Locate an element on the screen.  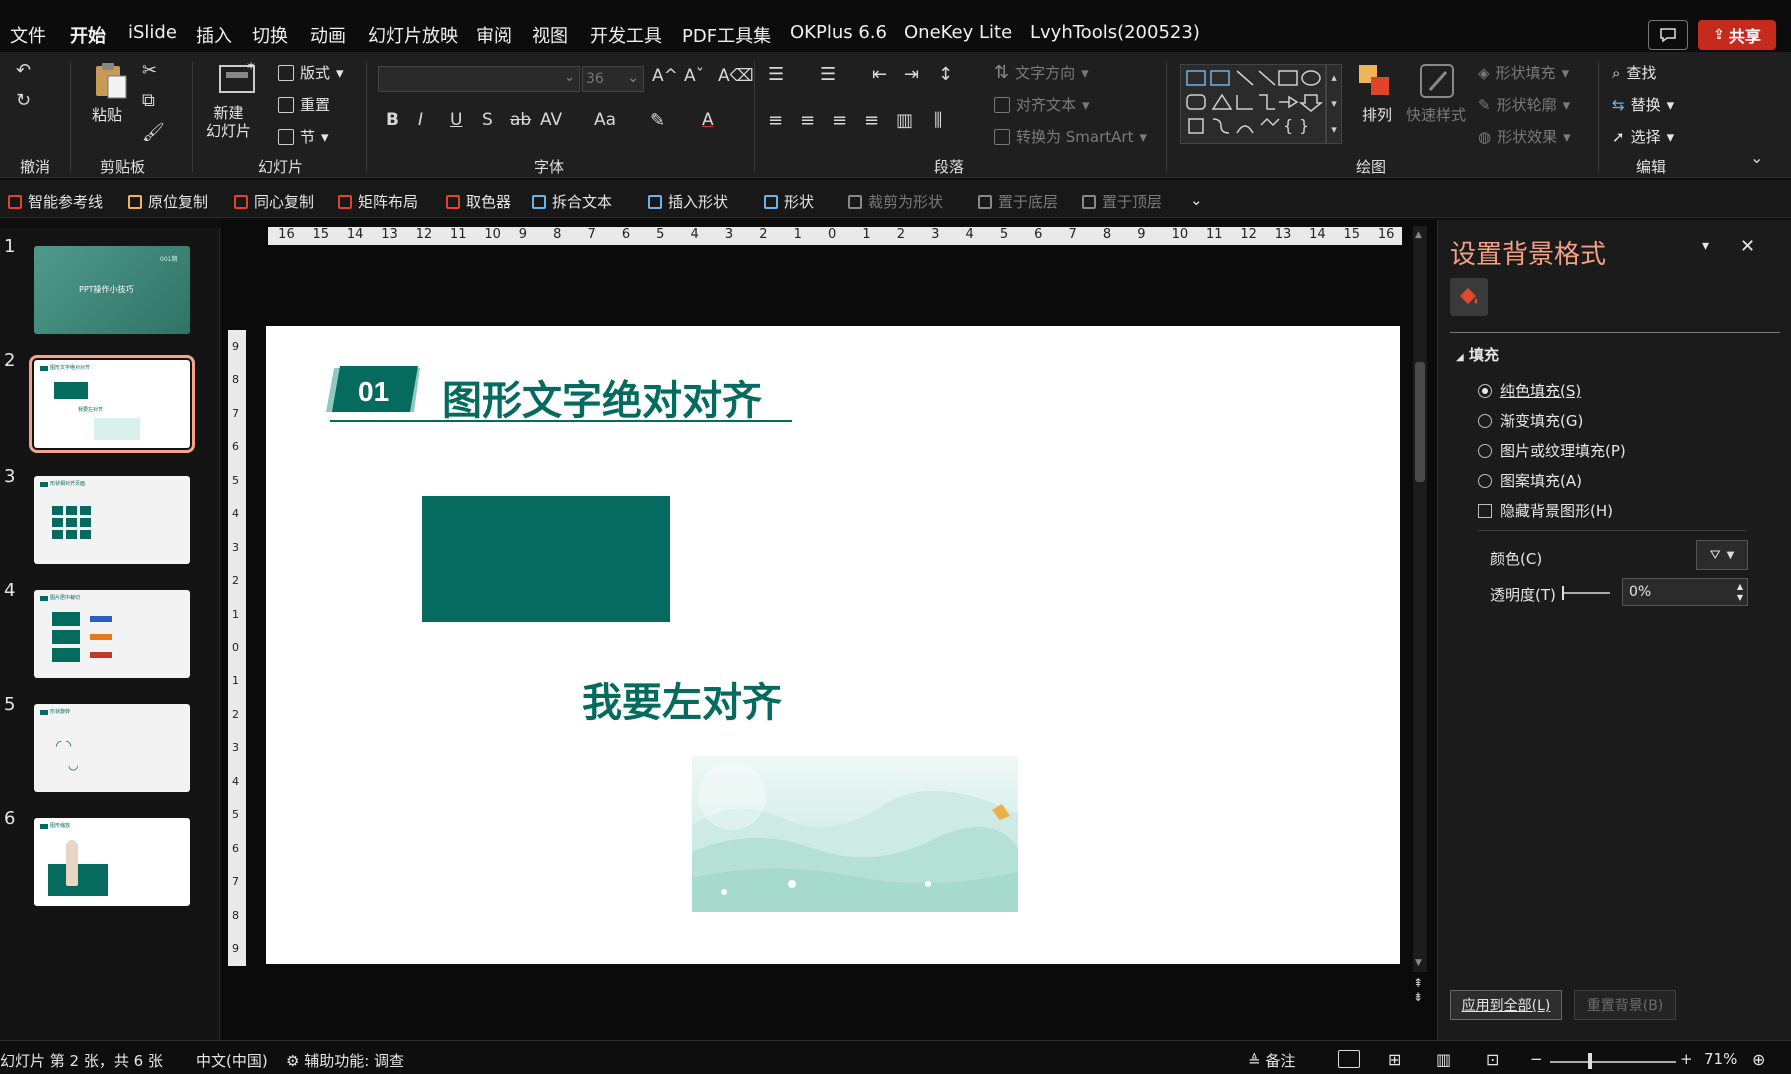
align-center-icon: ≡ is located at coordinates (807, 120).